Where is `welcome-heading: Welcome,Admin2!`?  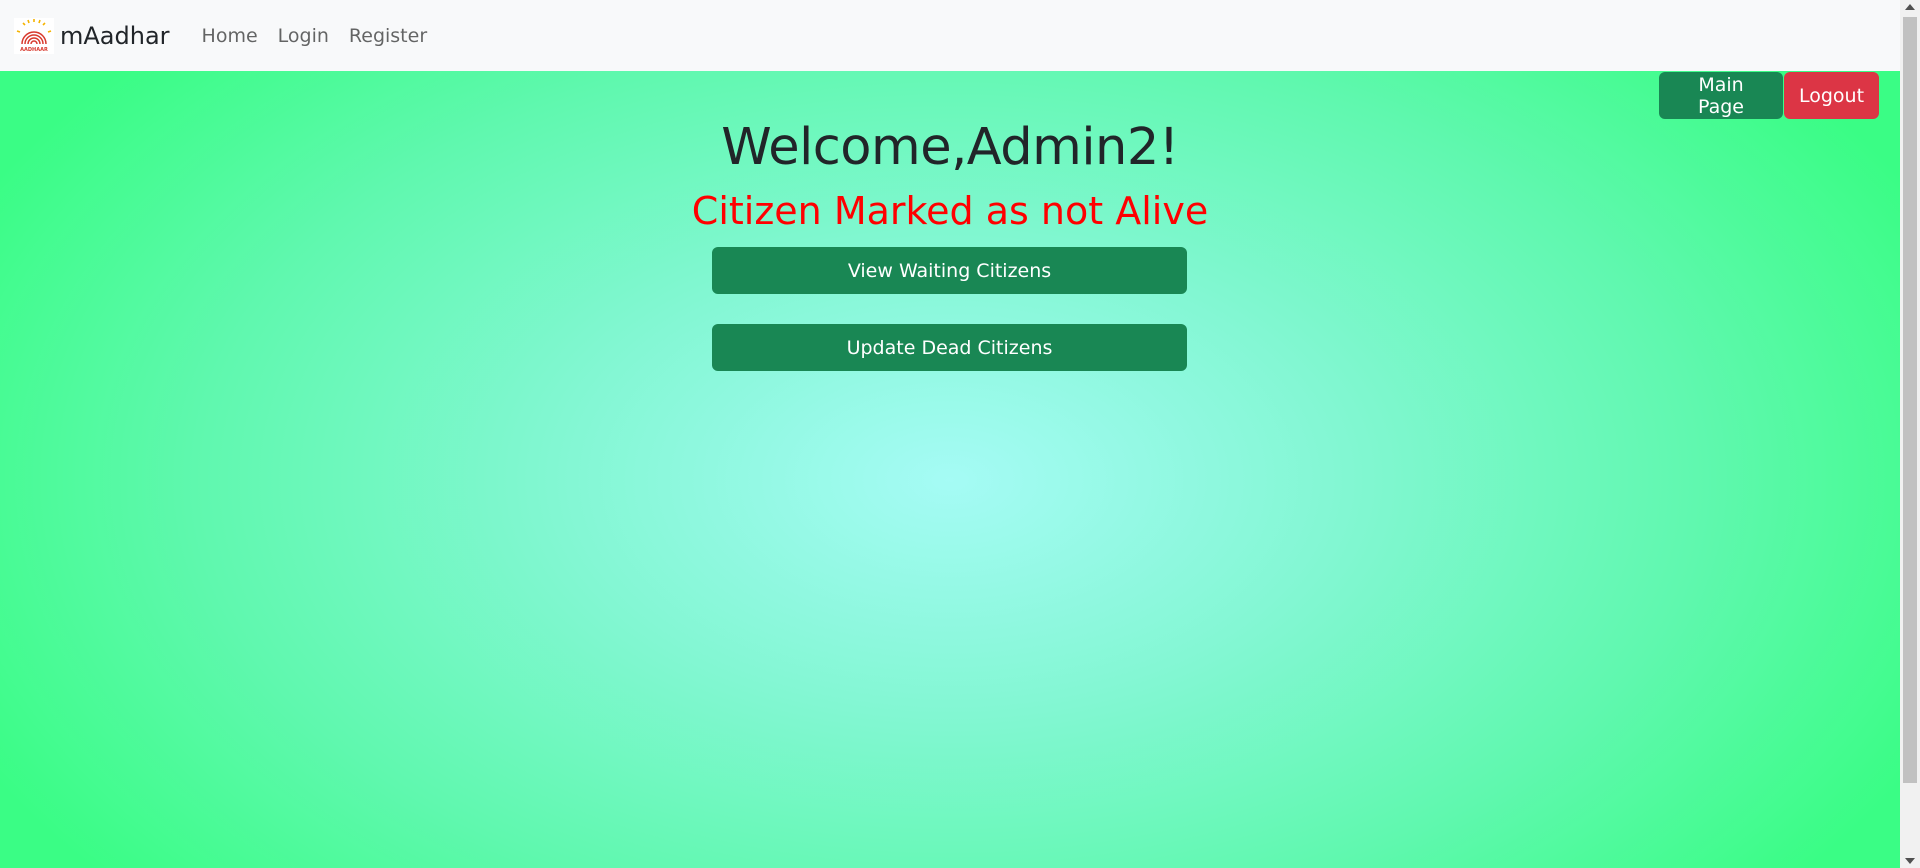
welcome-heading: Welcome,Admin2! is located at coordinates (950, 147).